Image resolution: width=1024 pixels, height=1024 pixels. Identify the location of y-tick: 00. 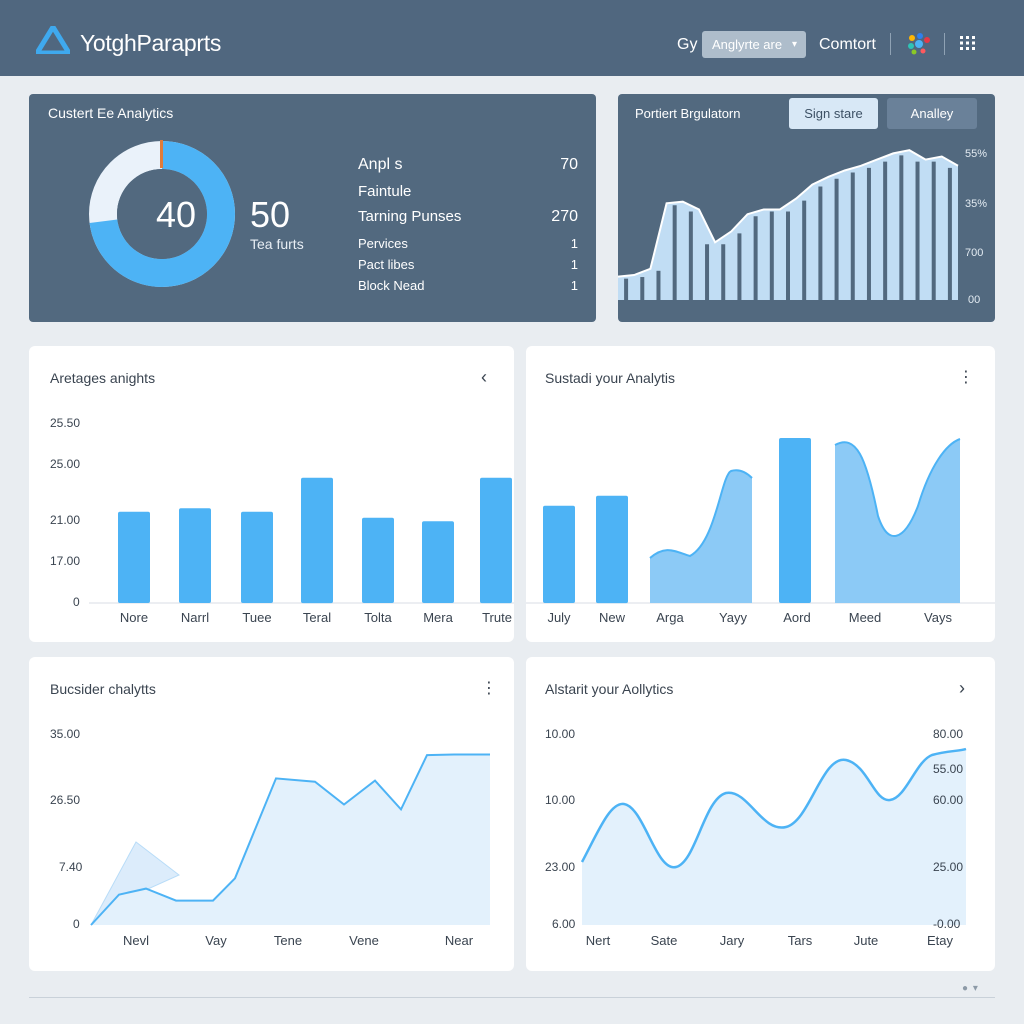
(974, 300).